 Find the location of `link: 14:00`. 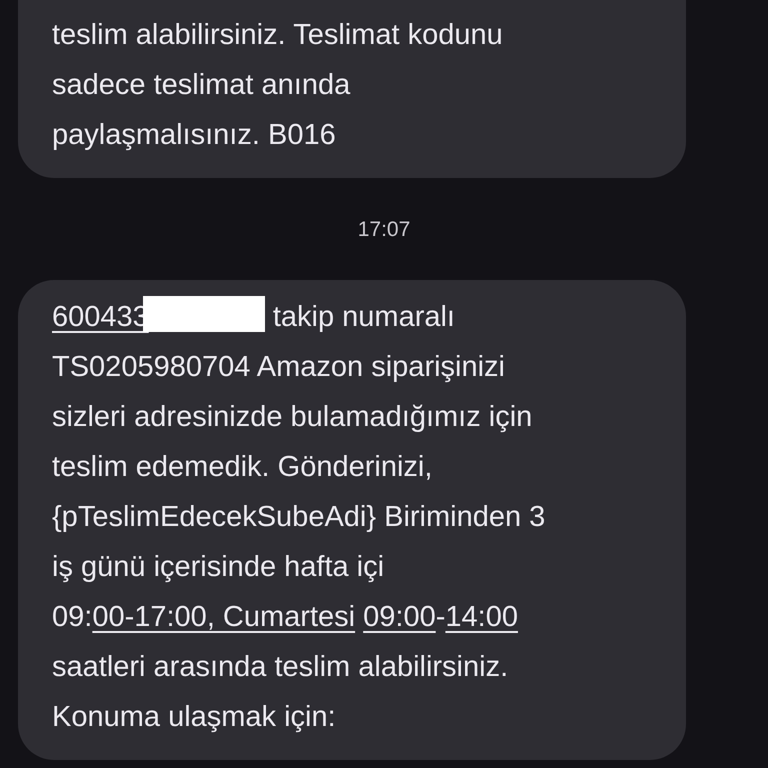

link: 14:00 is located at coordinates (481, 617).